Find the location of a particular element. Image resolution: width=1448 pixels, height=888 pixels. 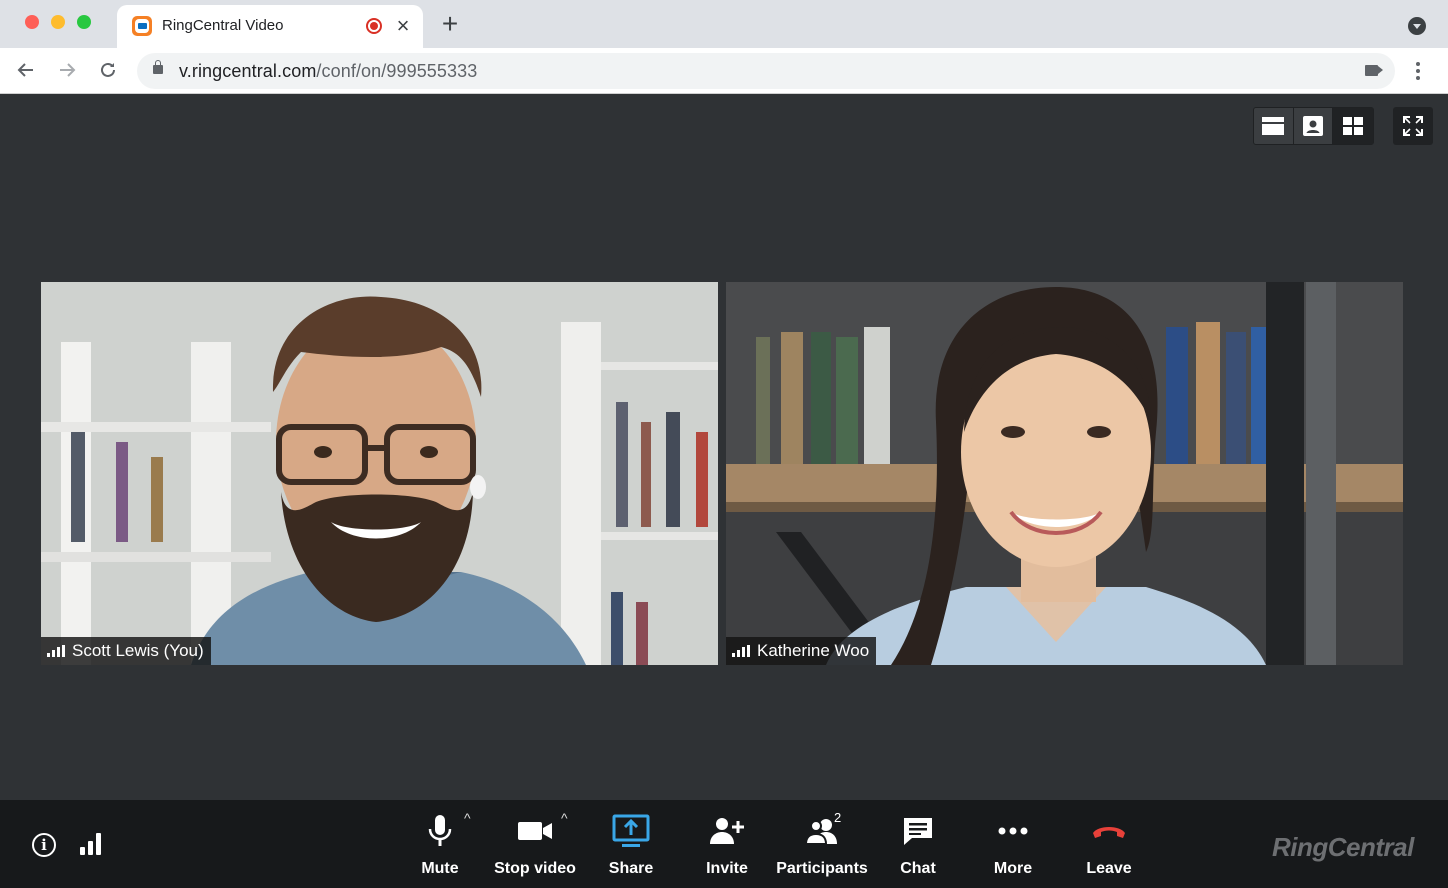

hang-up-phone-icon is located at coordinates (1109, 831).